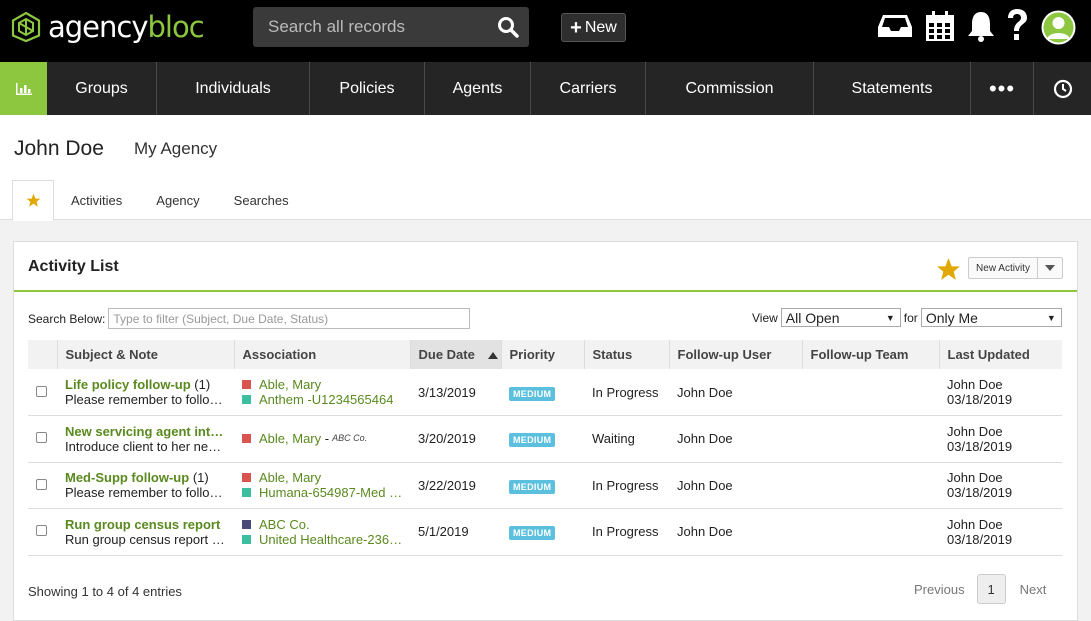 Image resolution: width=1091 pixels, height=621 pixels. What do you see at coordinates (1002, 88) in the screenshot?
I see `more-menu-button: •••` at bounding box center [1002, 88].